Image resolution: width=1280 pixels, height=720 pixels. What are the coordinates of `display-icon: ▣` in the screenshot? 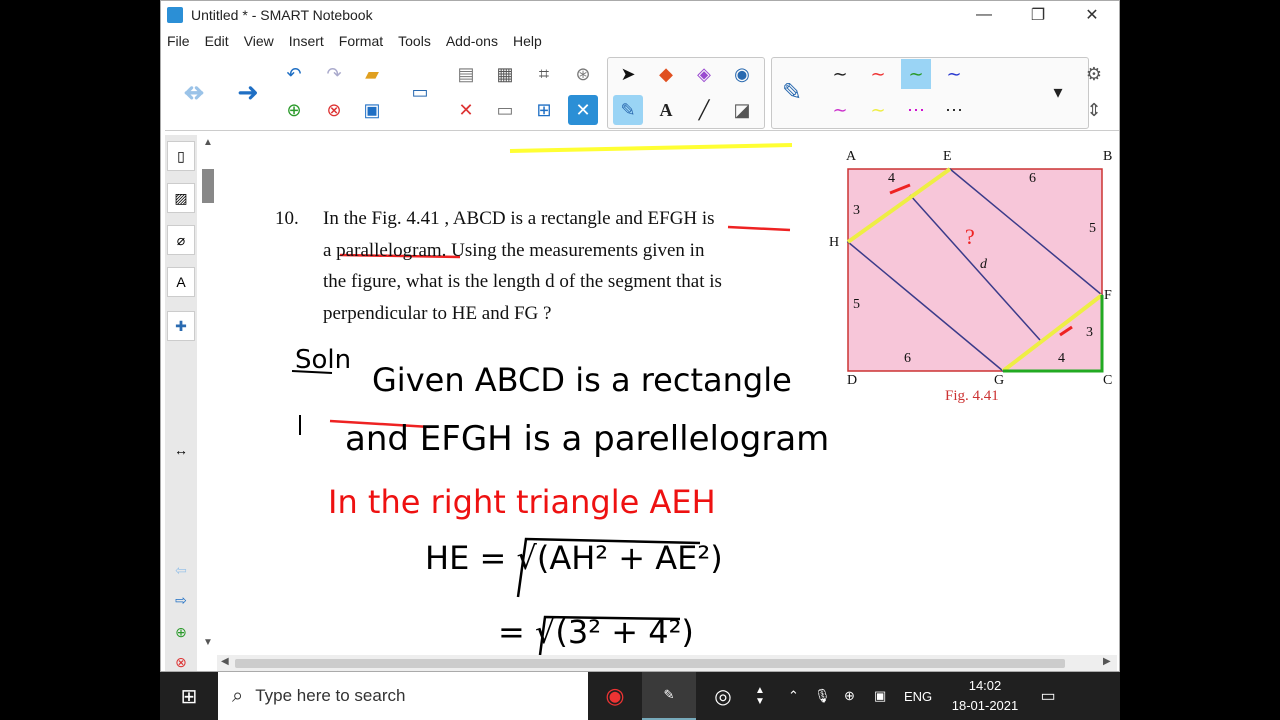 It's located at (889, 696).